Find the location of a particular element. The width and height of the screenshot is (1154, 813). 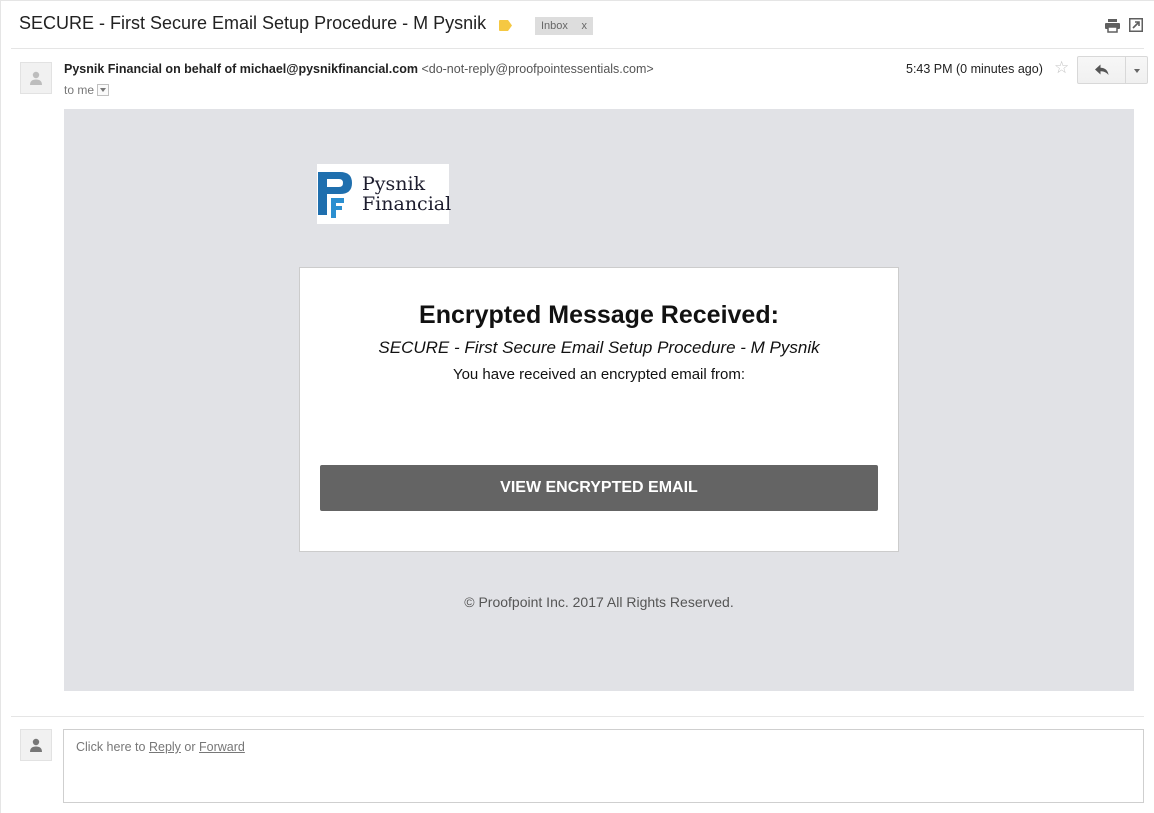

forward-link: Forward is located at coordinates (222, 747).